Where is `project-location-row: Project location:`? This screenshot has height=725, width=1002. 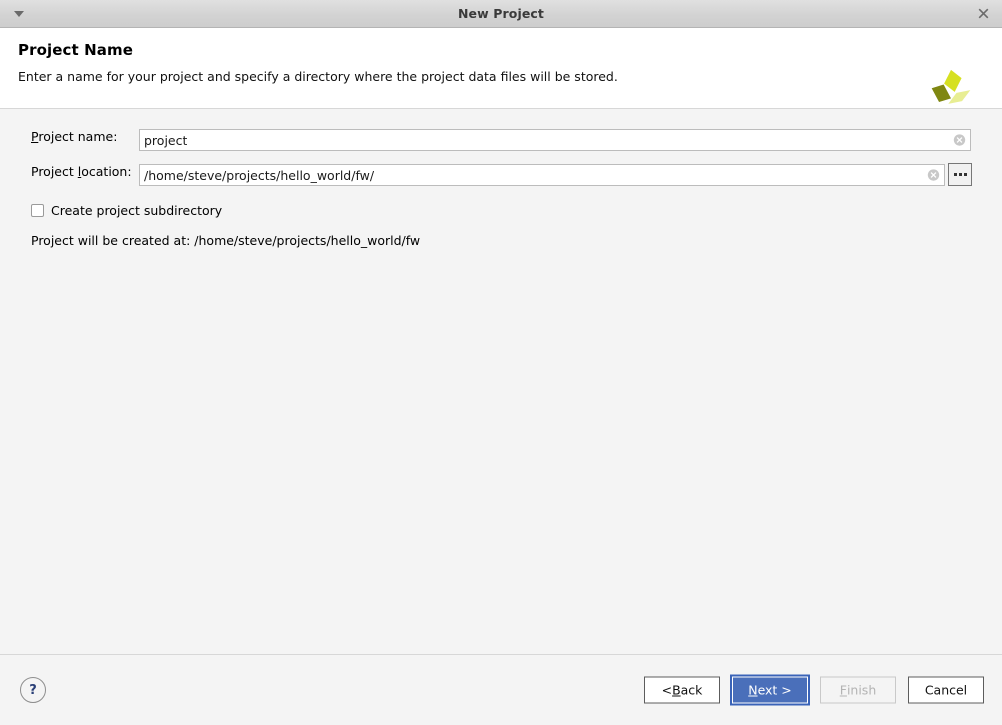 project-location-row: Project location: is located at coordinates (85, 171).